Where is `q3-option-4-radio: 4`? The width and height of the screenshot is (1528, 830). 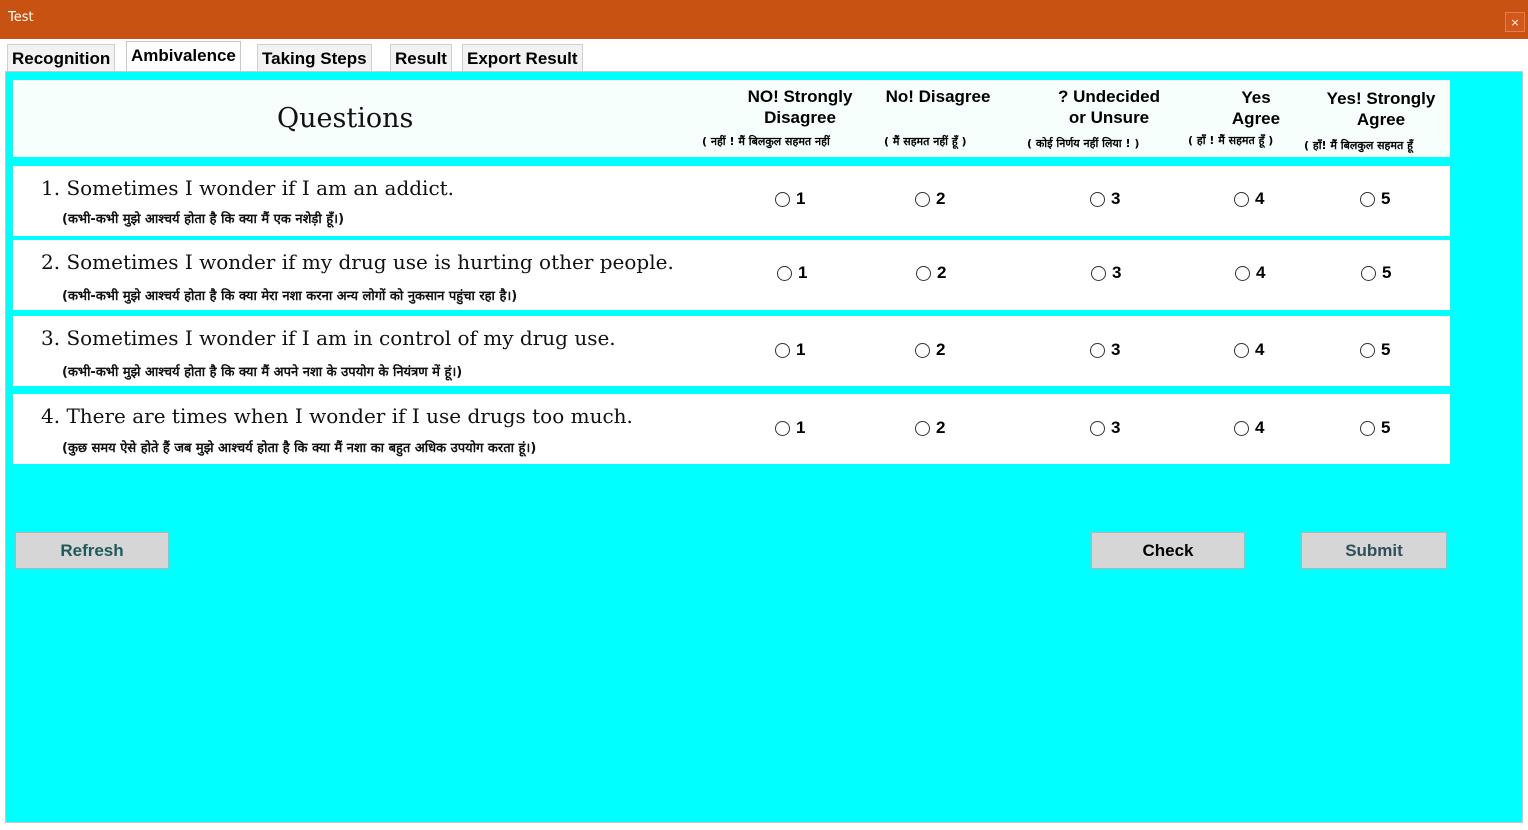 q3-option-4-radio: 4 is located at coordinates (1249, 350).